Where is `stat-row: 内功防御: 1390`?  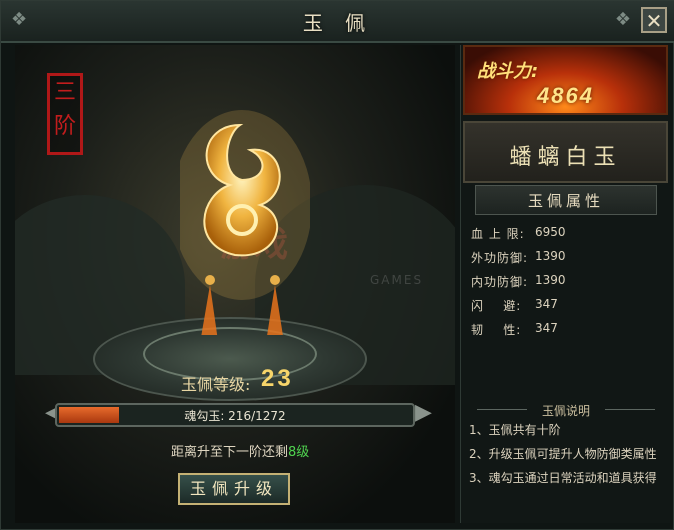 stat-row: 内功防御: 1390 is located at coordinates (566, 285).